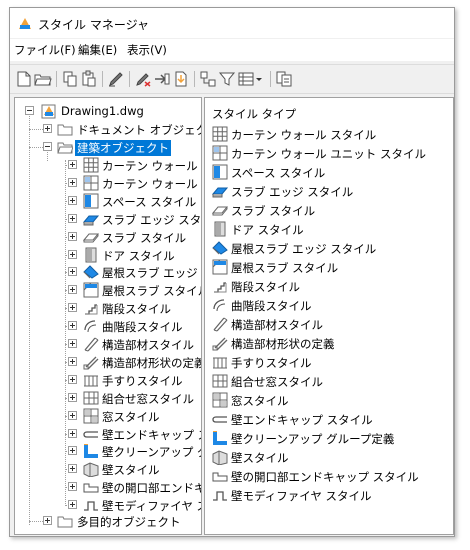 Image resolution: width=470 pixels, height=550 pixels. I want to click on list-header: スタイル タイプ, so click(254, 114).